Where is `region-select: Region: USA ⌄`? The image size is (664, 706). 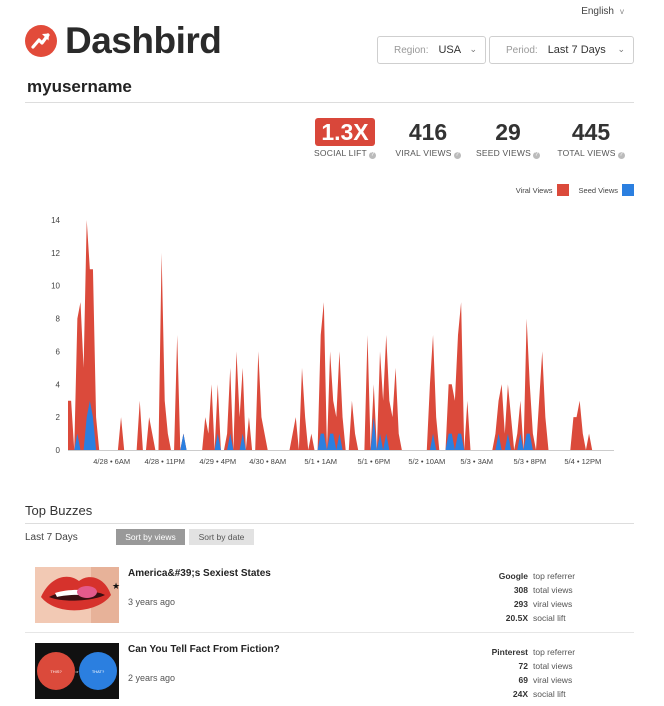
region-select: Region: USA ⌄ is located at coordinates (431, 50).